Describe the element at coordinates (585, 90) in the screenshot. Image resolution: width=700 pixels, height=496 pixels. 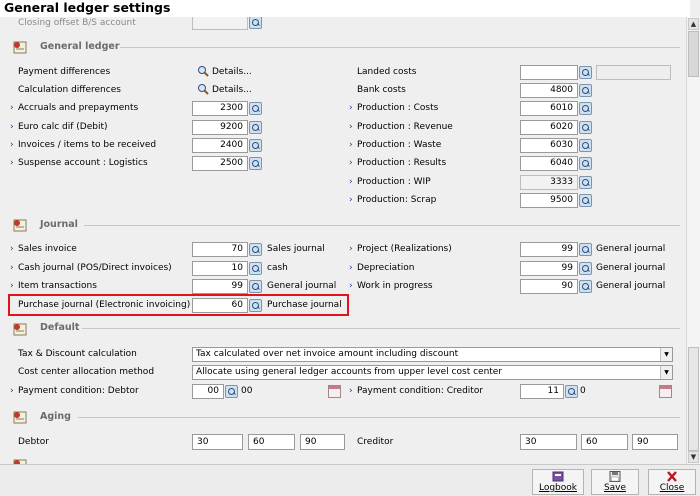
I see `bank-costs-lookup-icon` at that location.